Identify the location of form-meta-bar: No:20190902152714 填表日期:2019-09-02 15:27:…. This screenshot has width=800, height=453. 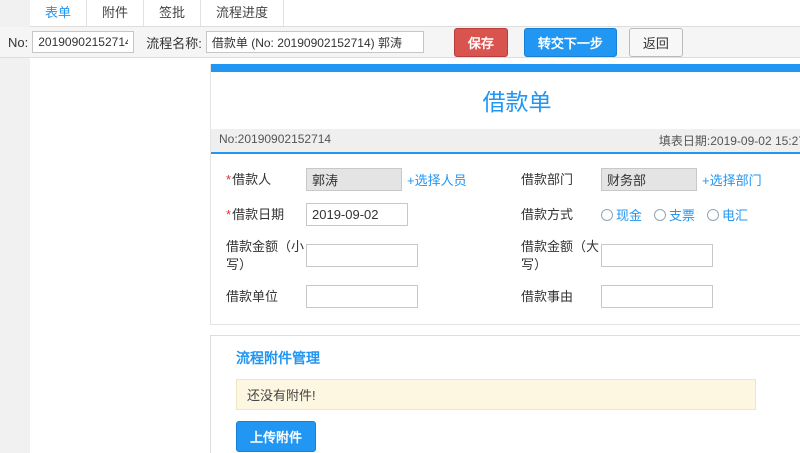
(505, 141).